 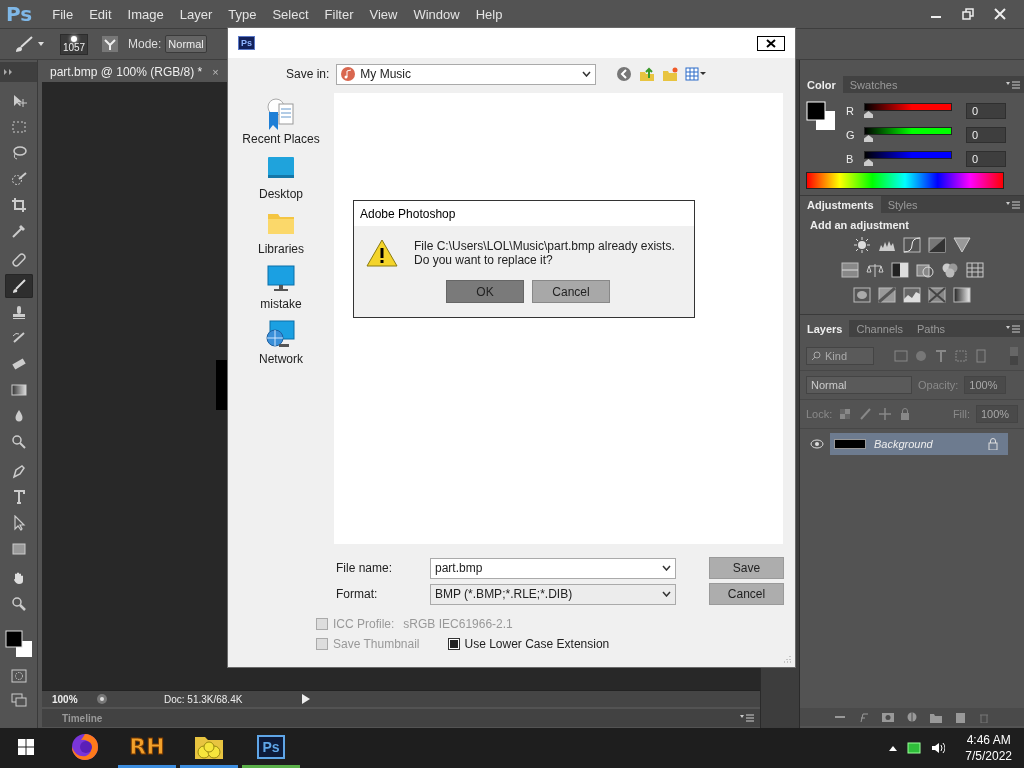 I want to click on quick-mask-icon, so click(x=18, y=676).